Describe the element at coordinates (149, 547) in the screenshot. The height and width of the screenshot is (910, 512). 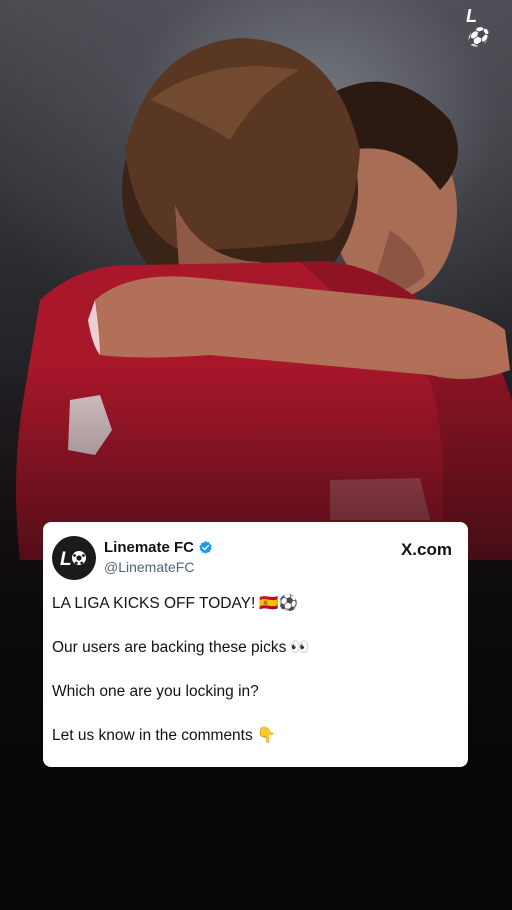
I see `display-name: Linemate FC` at that location.